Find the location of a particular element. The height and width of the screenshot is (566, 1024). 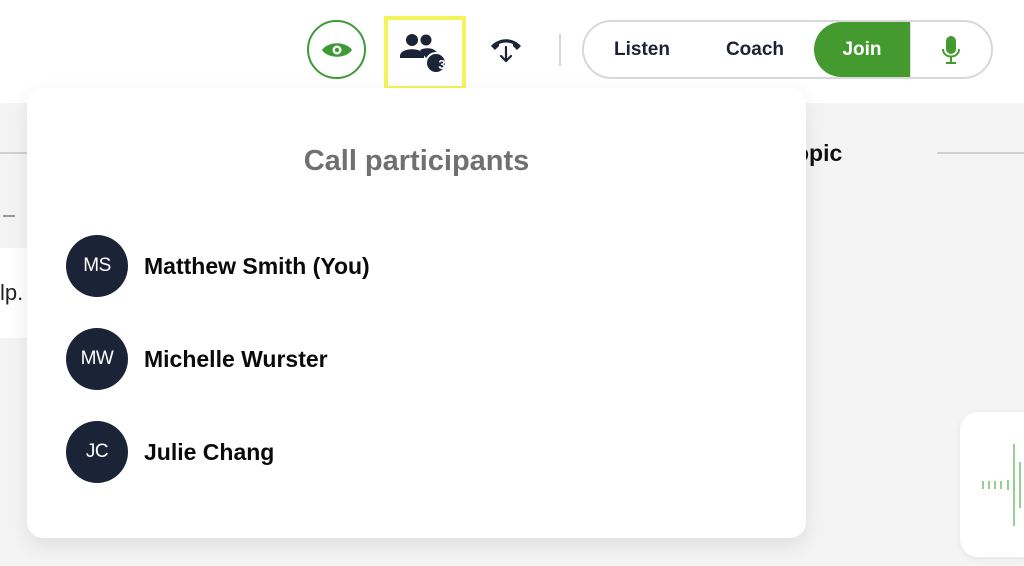

background-dash is located at coordinates (9, 216).